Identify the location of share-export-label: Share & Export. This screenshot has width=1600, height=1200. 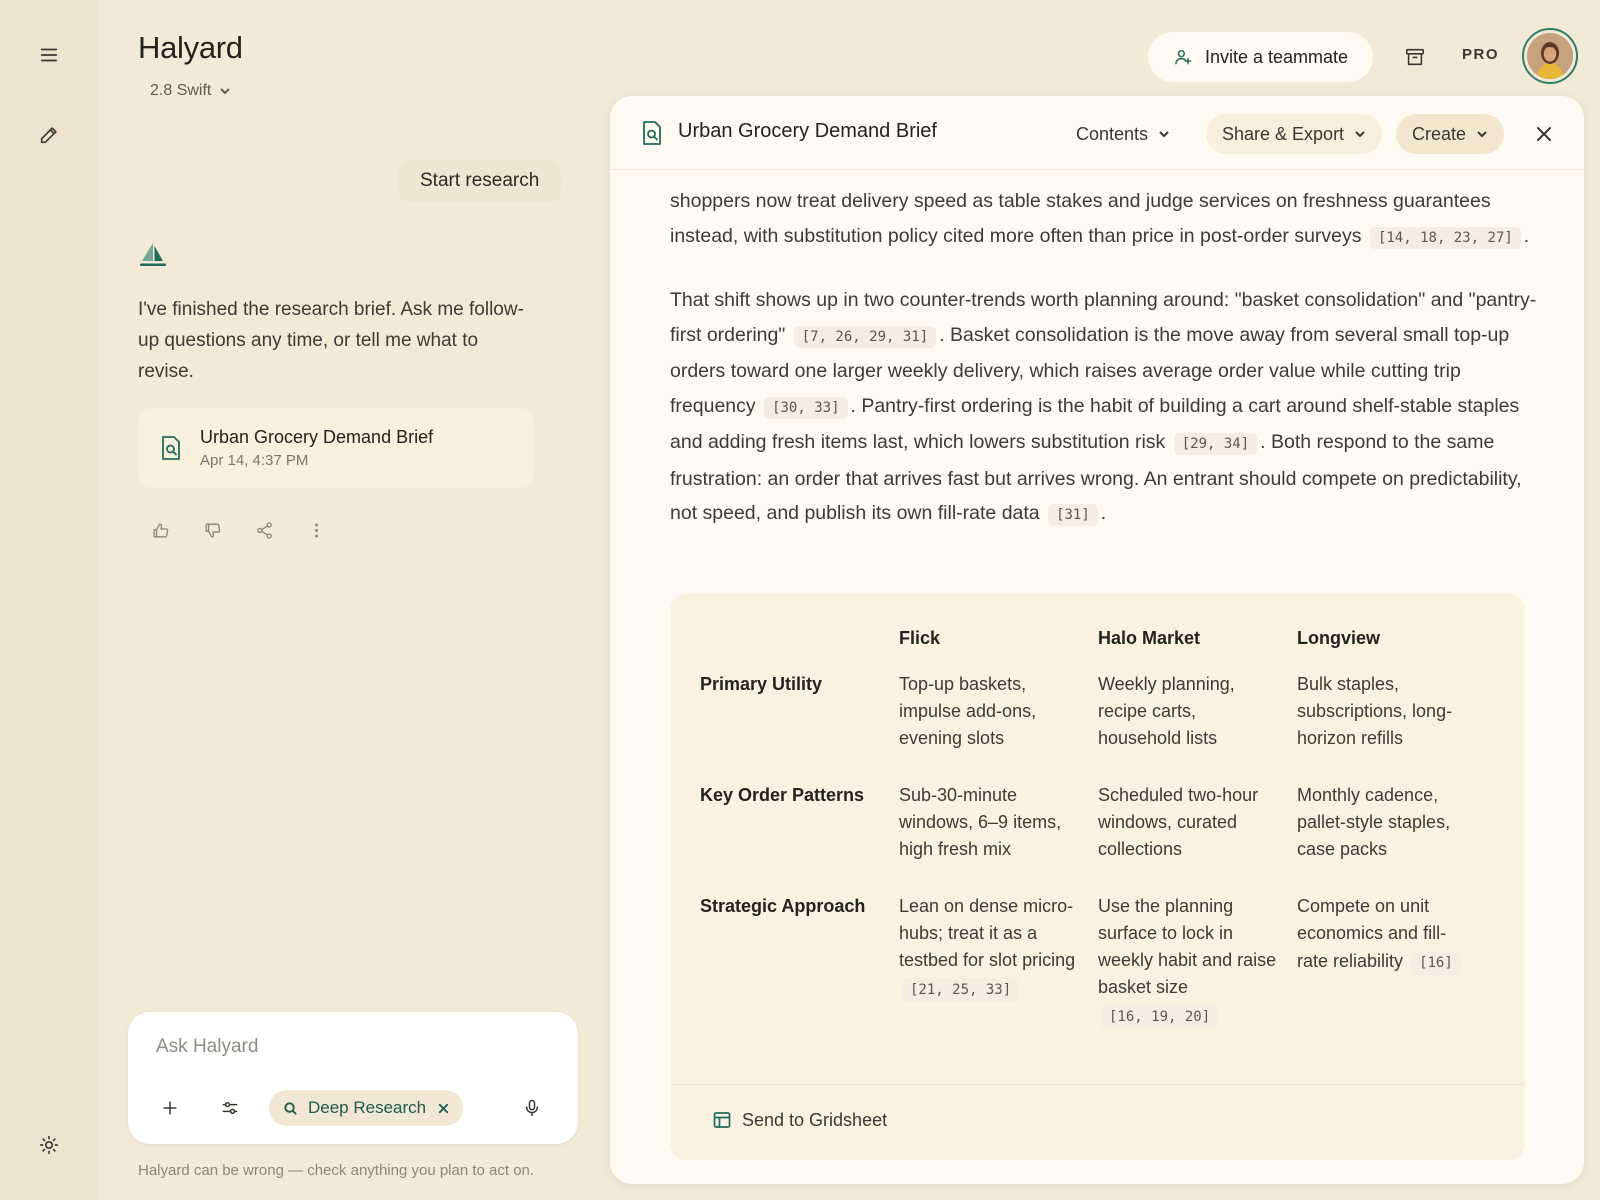
(1283, 133).